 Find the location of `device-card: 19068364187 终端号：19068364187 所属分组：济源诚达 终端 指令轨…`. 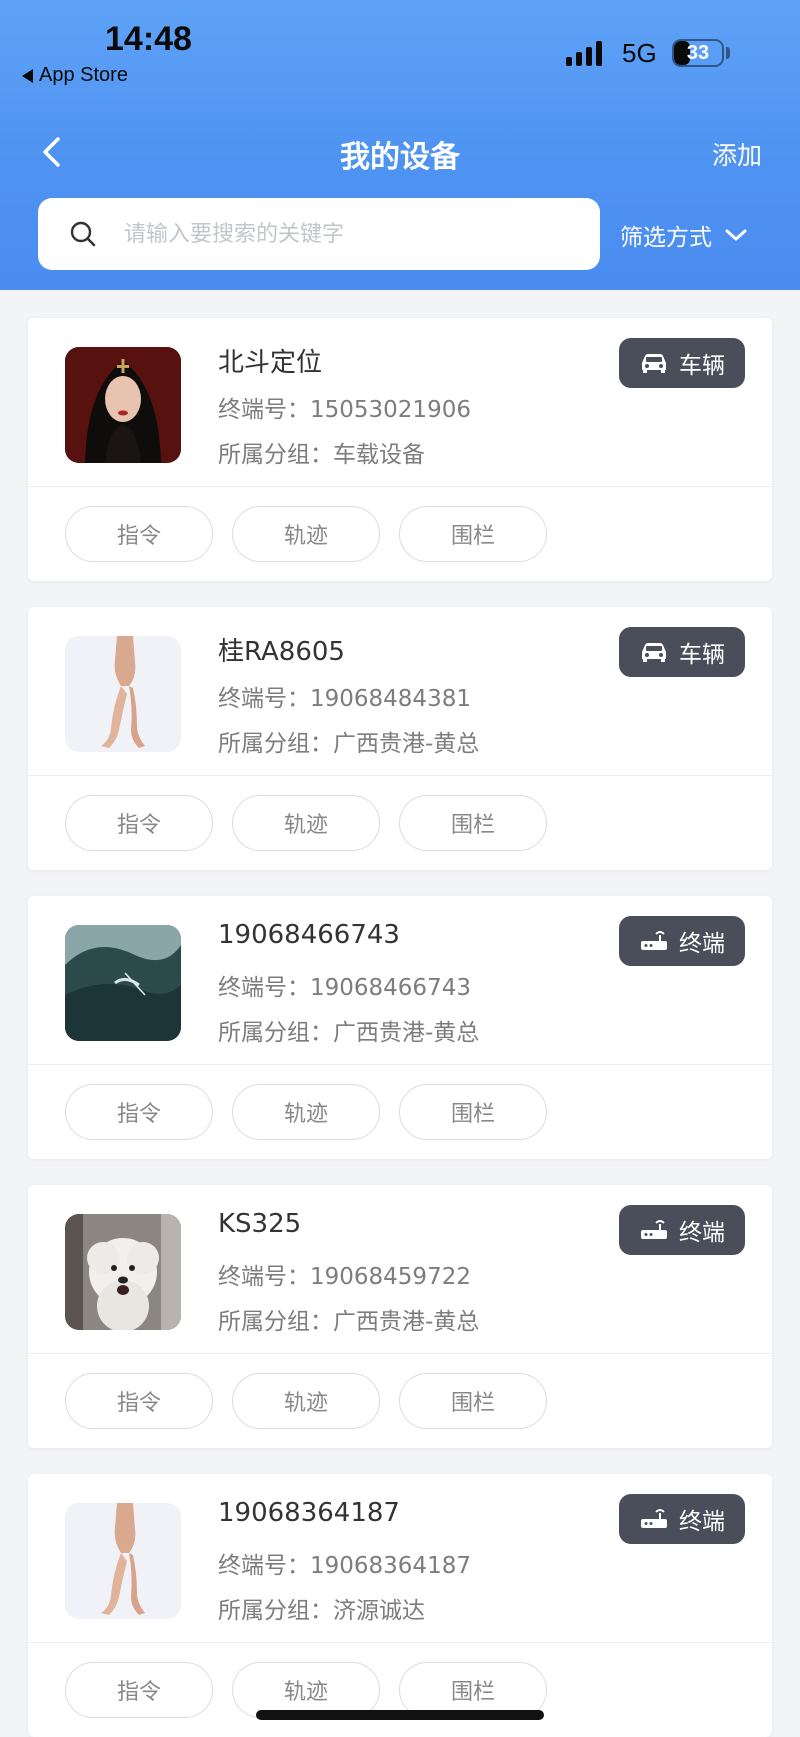

device-card: 19068364187 终端号：19068364187 所属分组：济源诚达 终端 指令轨… is located at coordinates (400, 1605).